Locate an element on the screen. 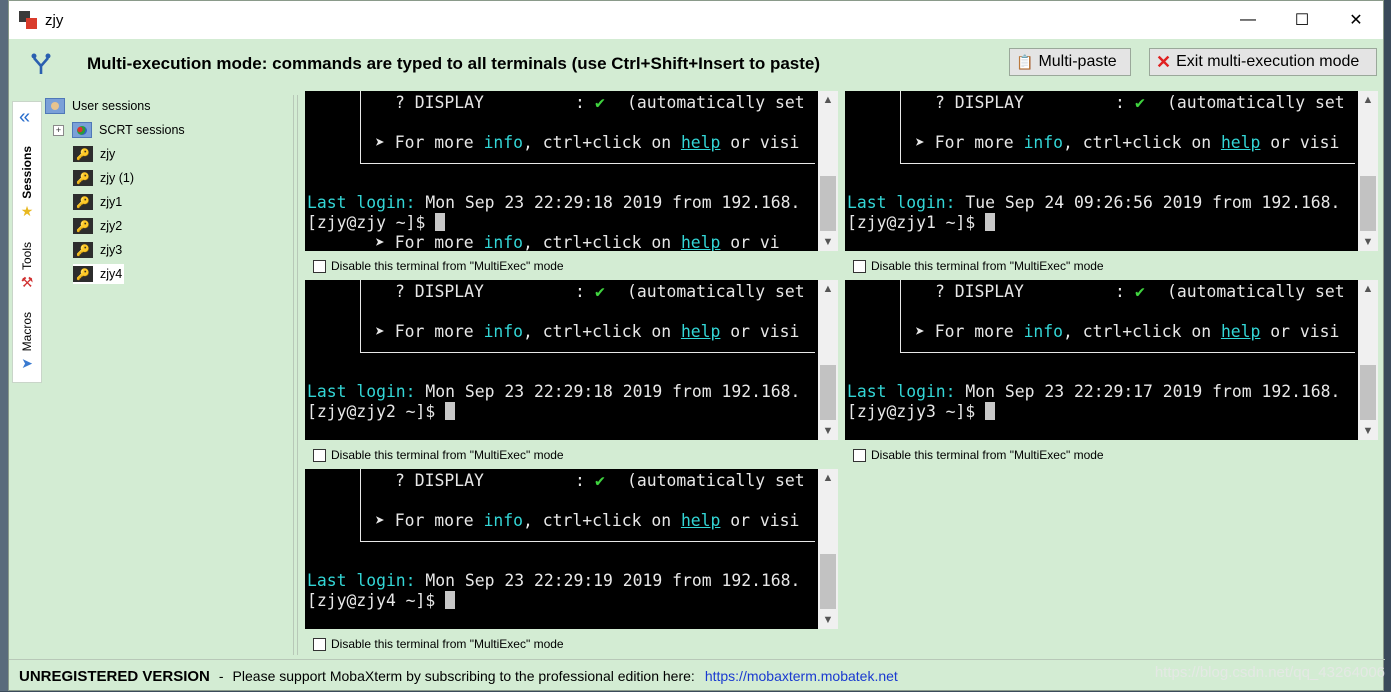  mobatek-link: https://mobaxterm.mobatek.net is located at coordinates (801, 676).